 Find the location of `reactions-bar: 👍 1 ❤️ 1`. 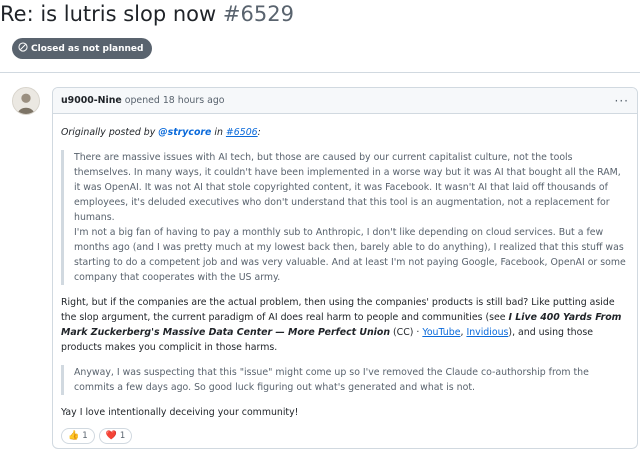

reactions-bar: 👍 1 ❤️ 1 is located at coordinates (97, 436).